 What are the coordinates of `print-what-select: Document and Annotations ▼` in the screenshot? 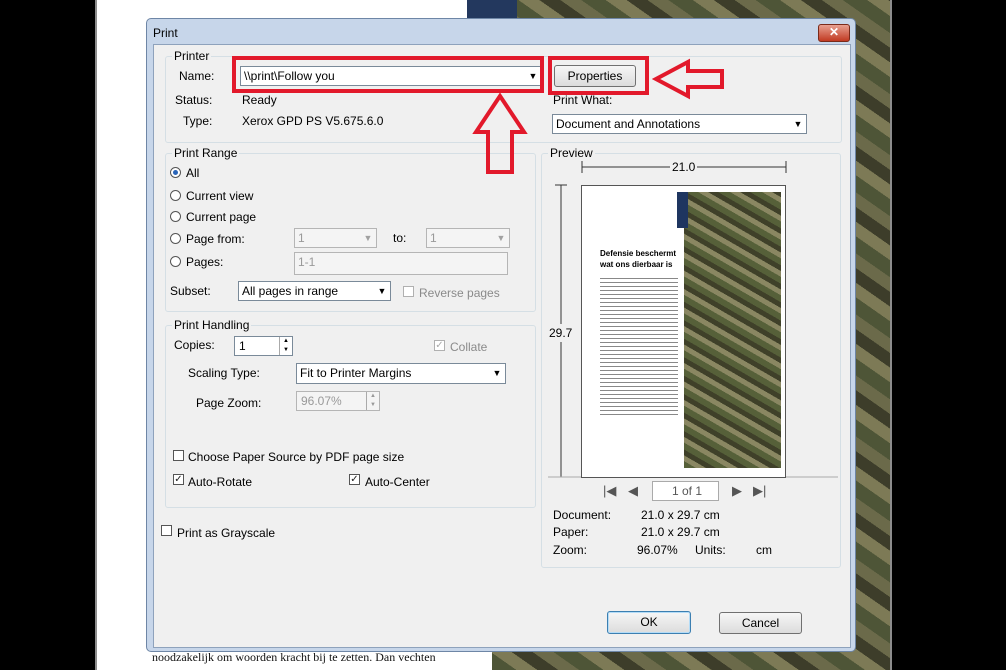 It's located at (679, 124).